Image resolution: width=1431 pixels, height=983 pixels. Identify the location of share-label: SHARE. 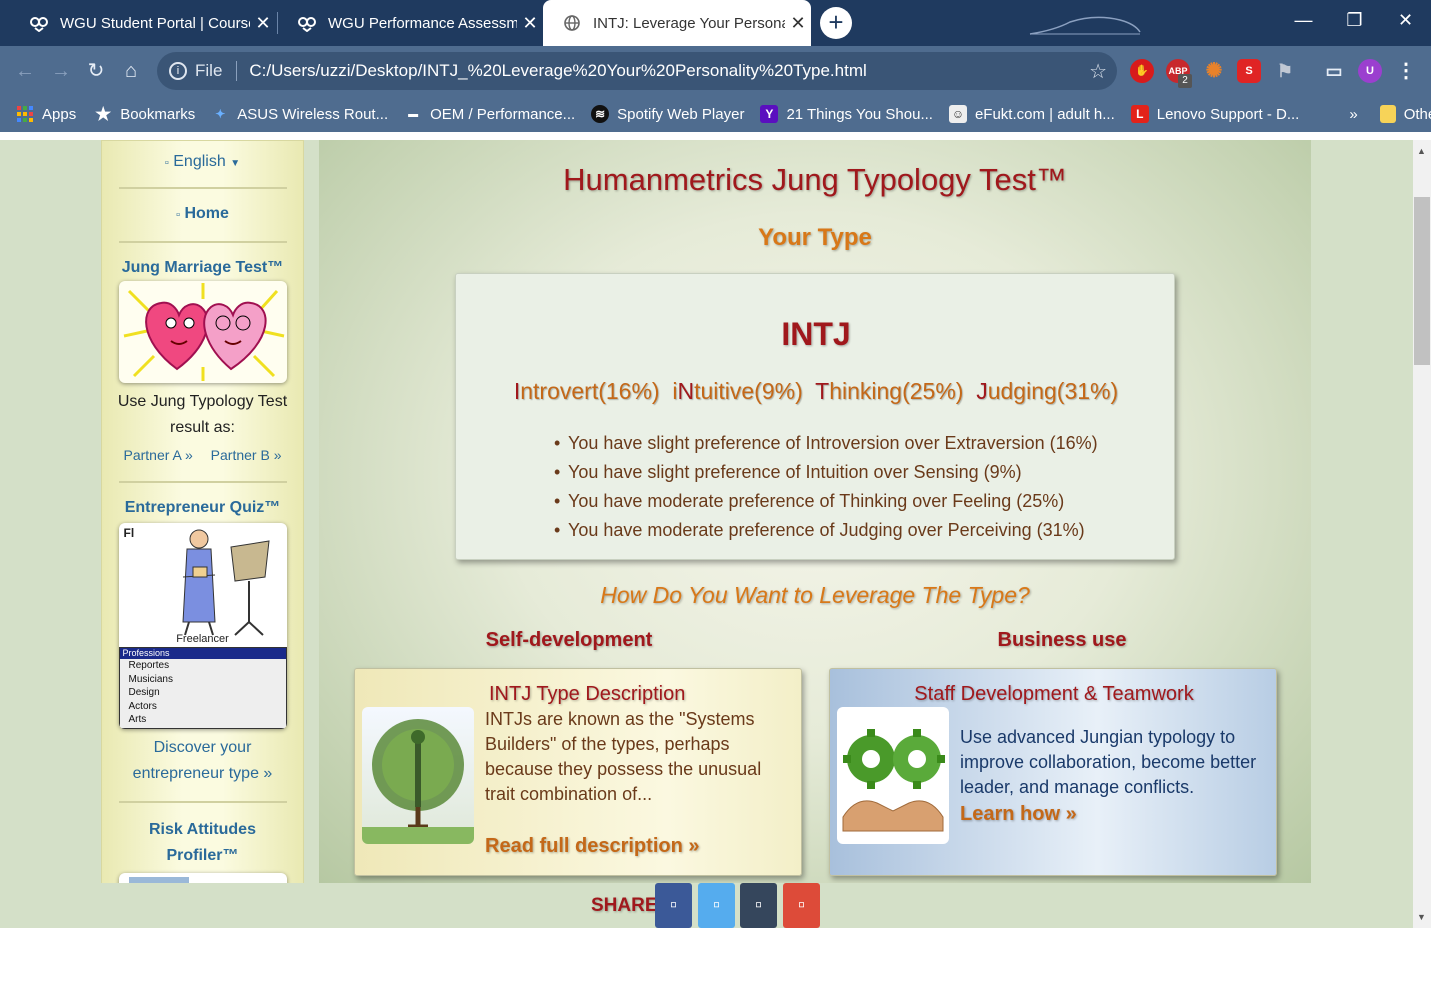
(624, 905).